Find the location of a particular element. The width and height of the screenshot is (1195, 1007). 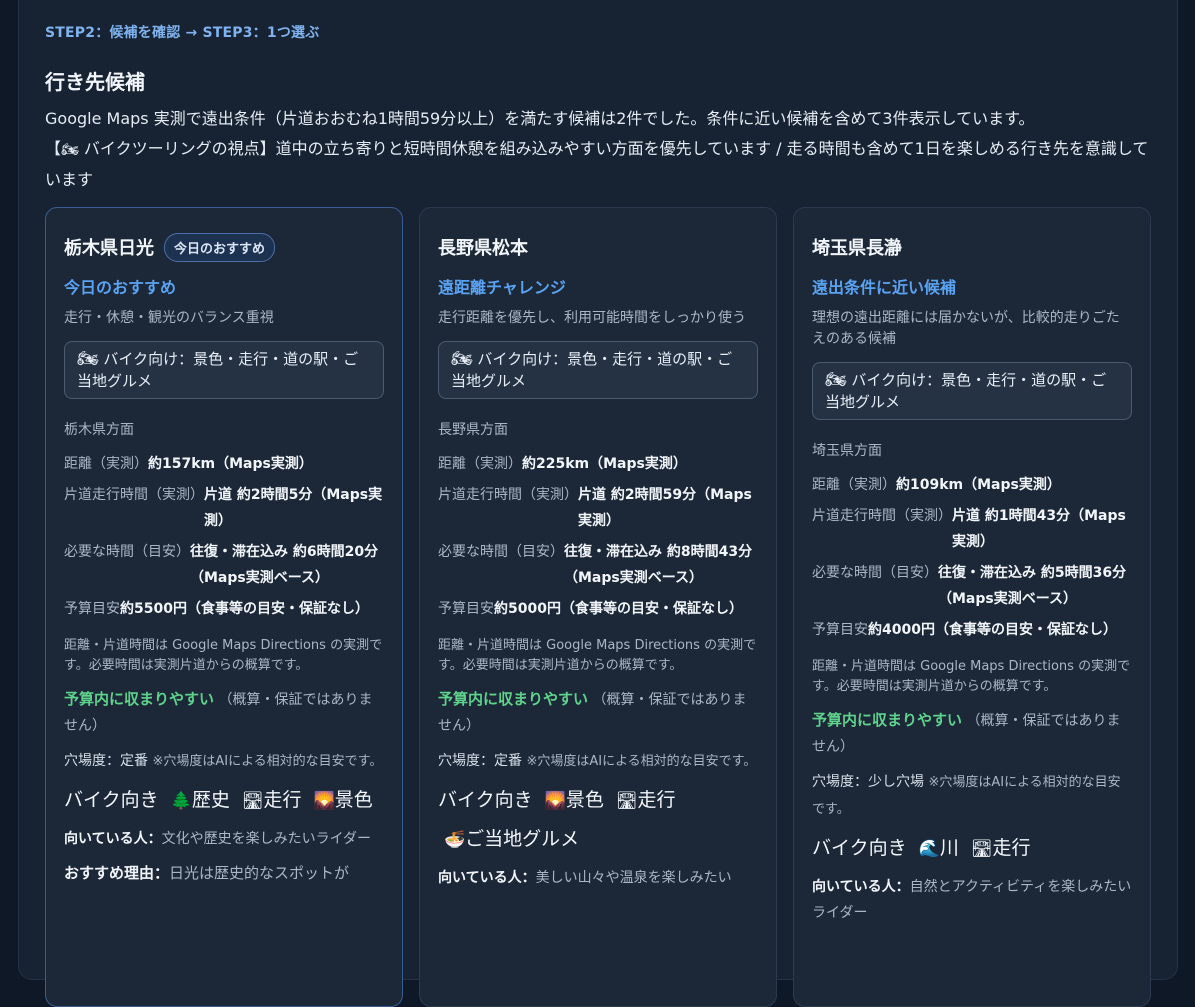

recommend-reason: おすすめ理由：日光は歴史的なスポットが is located at coordinates (224, 873).